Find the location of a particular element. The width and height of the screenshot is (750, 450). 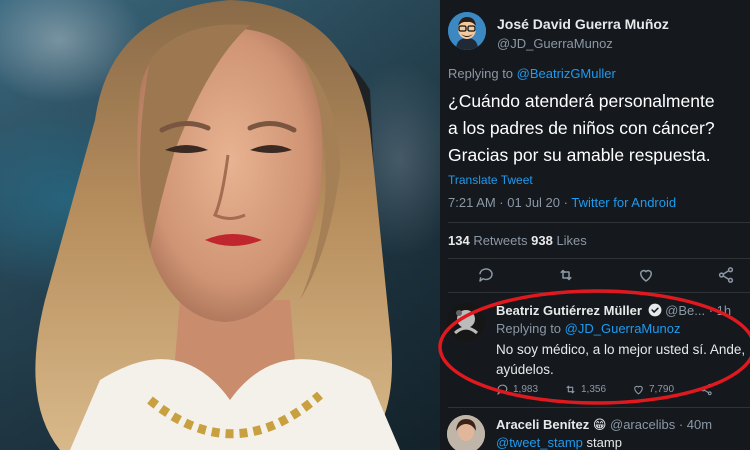

reply-retweet-count: 1,356 is located at coordinates (594, 389).